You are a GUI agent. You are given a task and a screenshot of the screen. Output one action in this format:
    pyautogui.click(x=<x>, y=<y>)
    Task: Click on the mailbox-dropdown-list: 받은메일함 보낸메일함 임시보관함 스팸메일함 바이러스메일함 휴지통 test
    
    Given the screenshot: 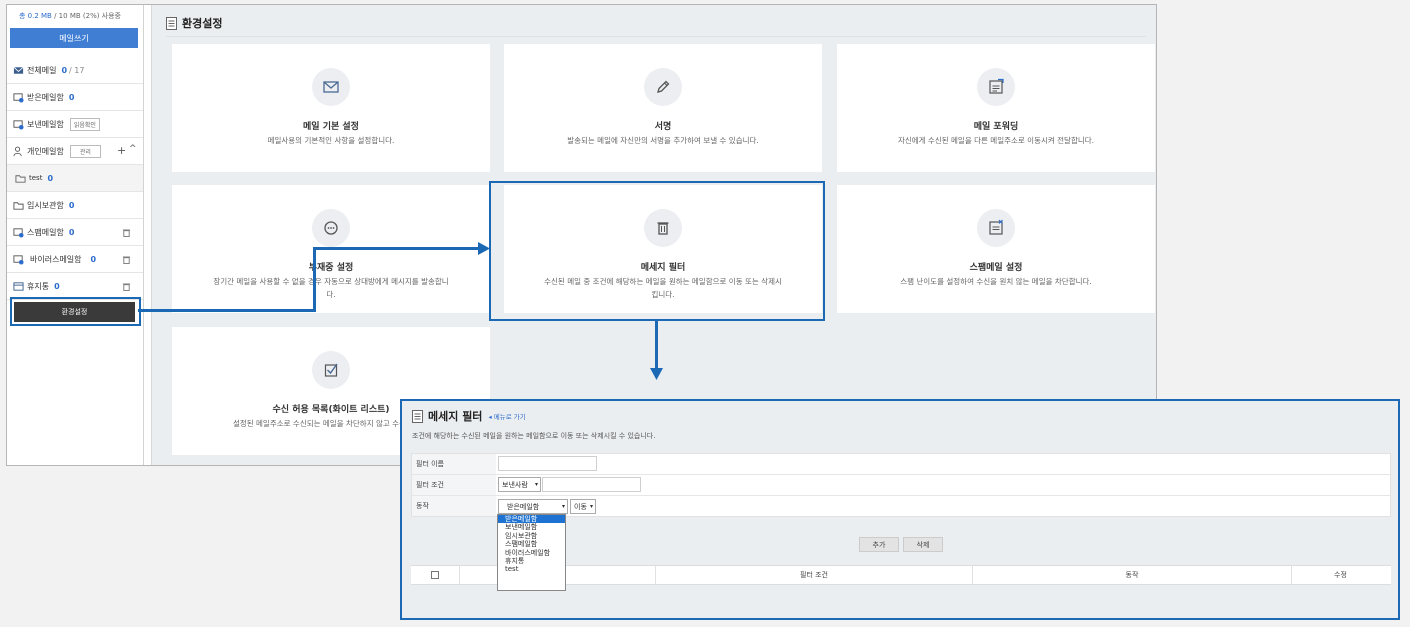 What is the action you would take?
    pyautogui.click(x=531, y=552)
    